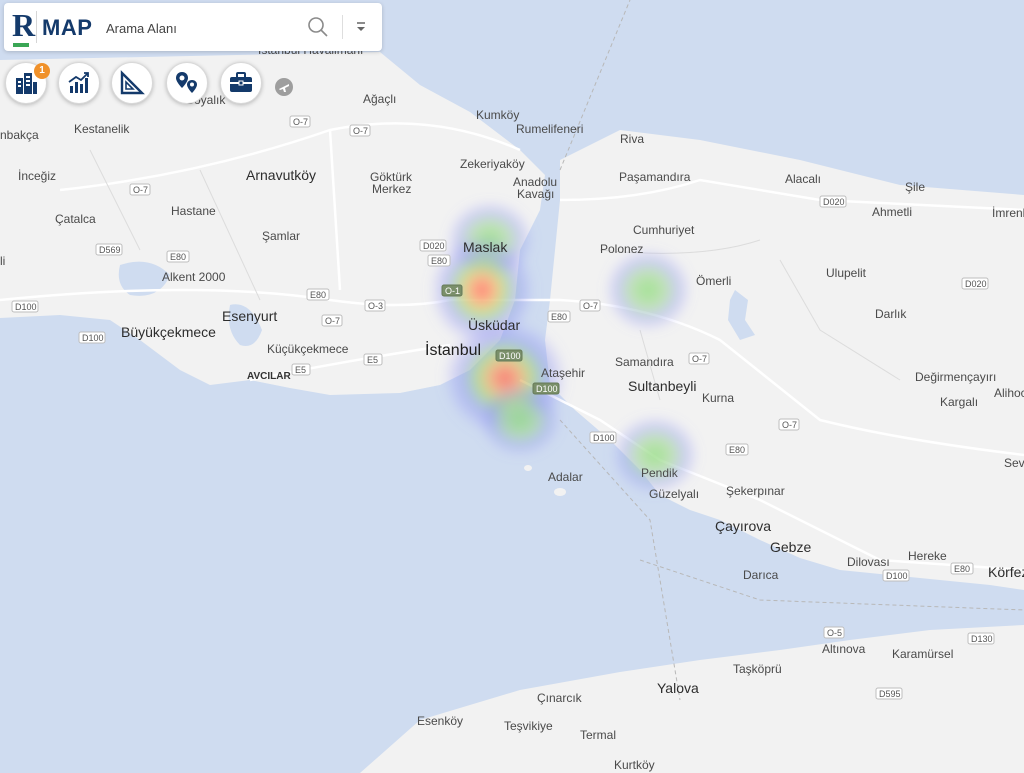 Image resolution: width=1024 pixels, height=773 pixels. Describe the element at coordinates (379, 99) in the screenshot. I see `label-agacli: Ağaçlı` at that location.